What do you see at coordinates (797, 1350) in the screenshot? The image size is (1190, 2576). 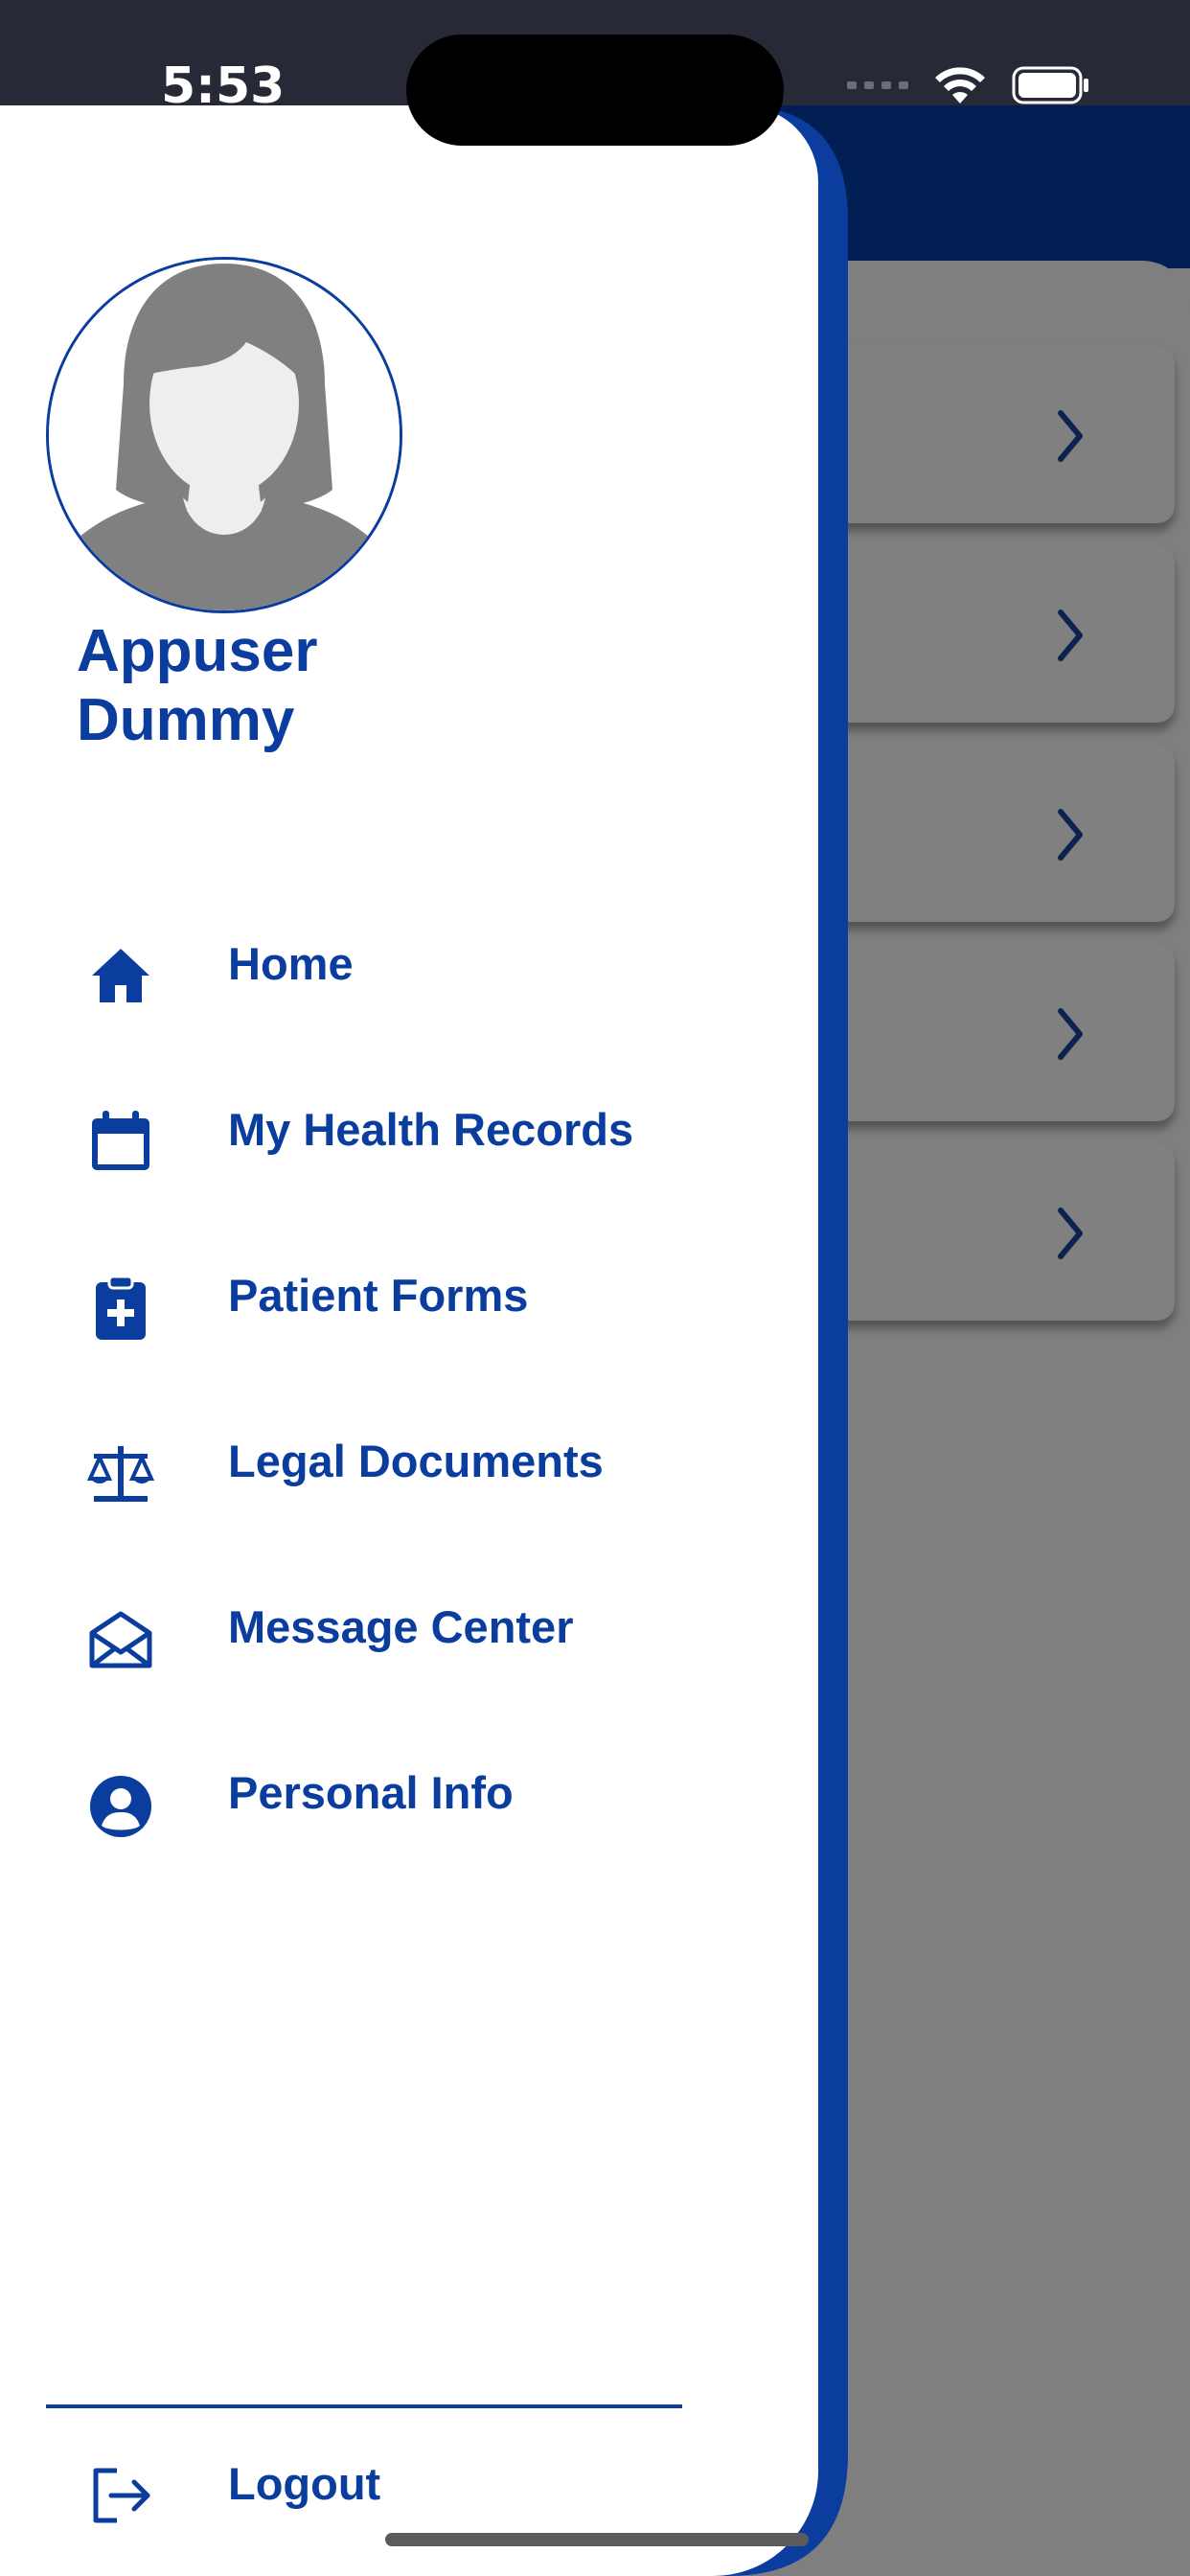 I see `drawer-handle` at bounding box center [797, 1350].